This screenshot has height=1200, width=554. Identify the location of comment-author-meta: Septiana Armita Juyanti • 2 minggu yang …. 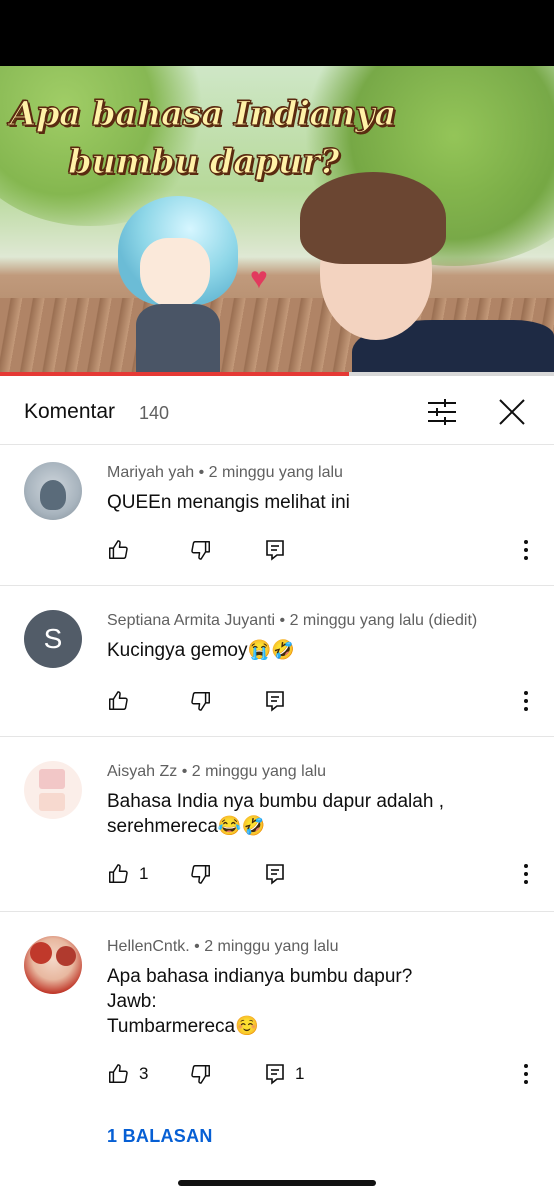
(292, 620).